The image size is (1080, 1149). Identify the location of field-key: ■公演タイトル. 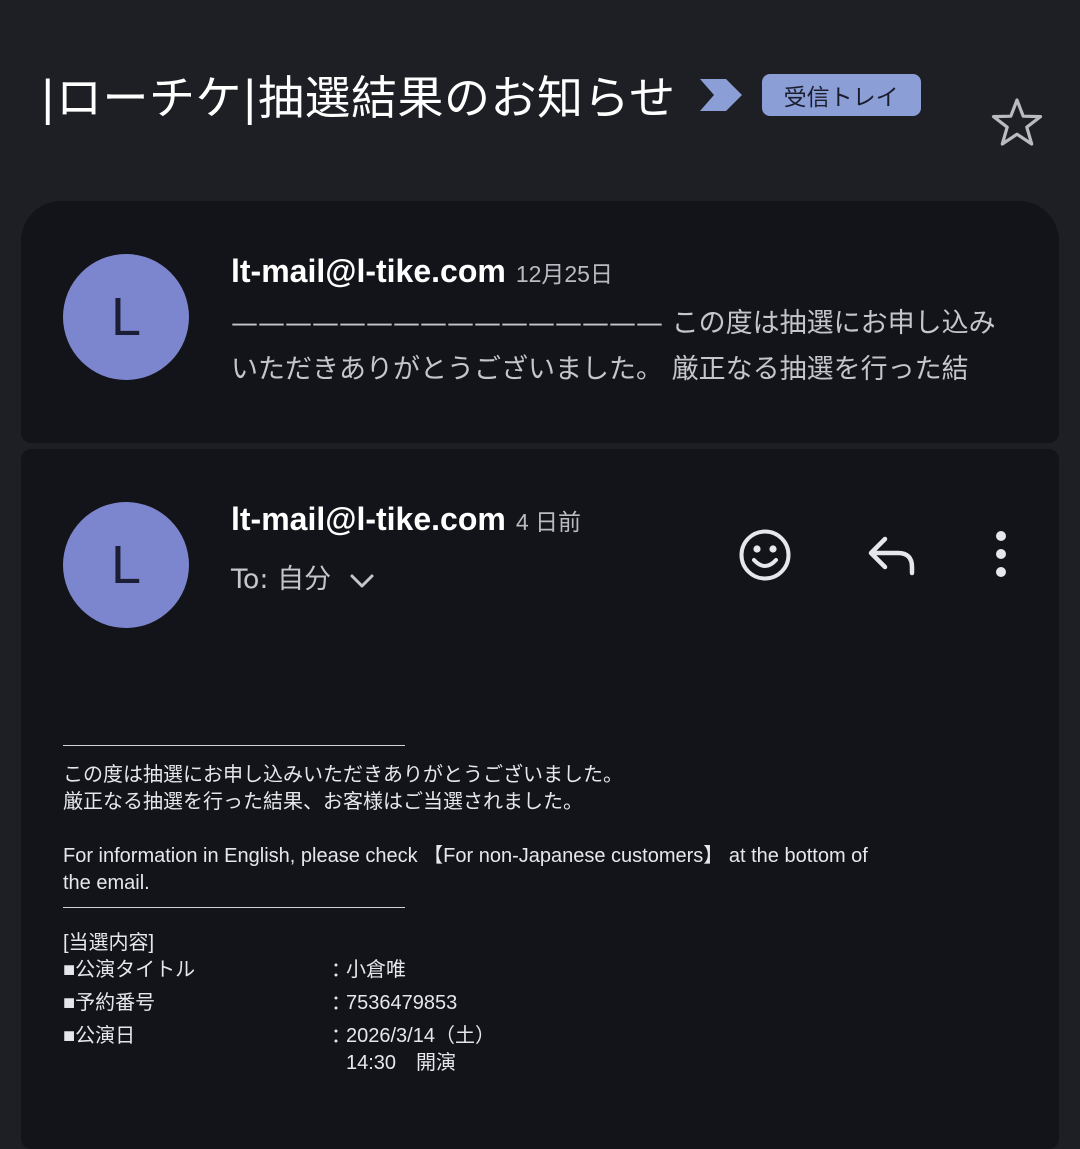
(129, 970).